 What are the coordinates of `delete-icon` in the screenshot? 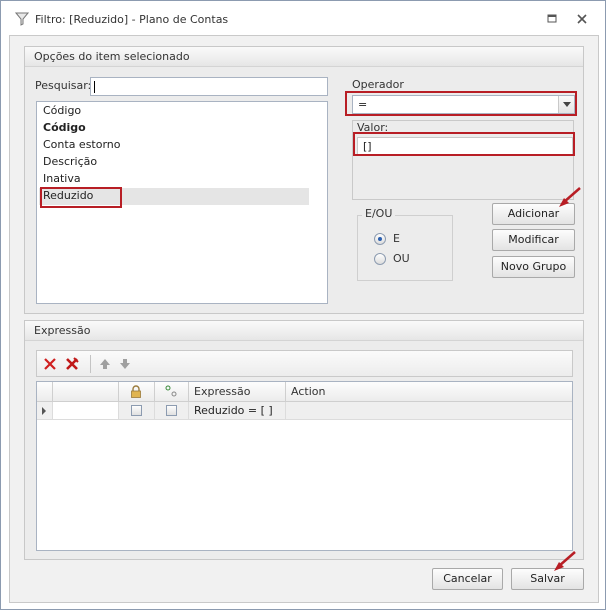 It's located at (50, 364).